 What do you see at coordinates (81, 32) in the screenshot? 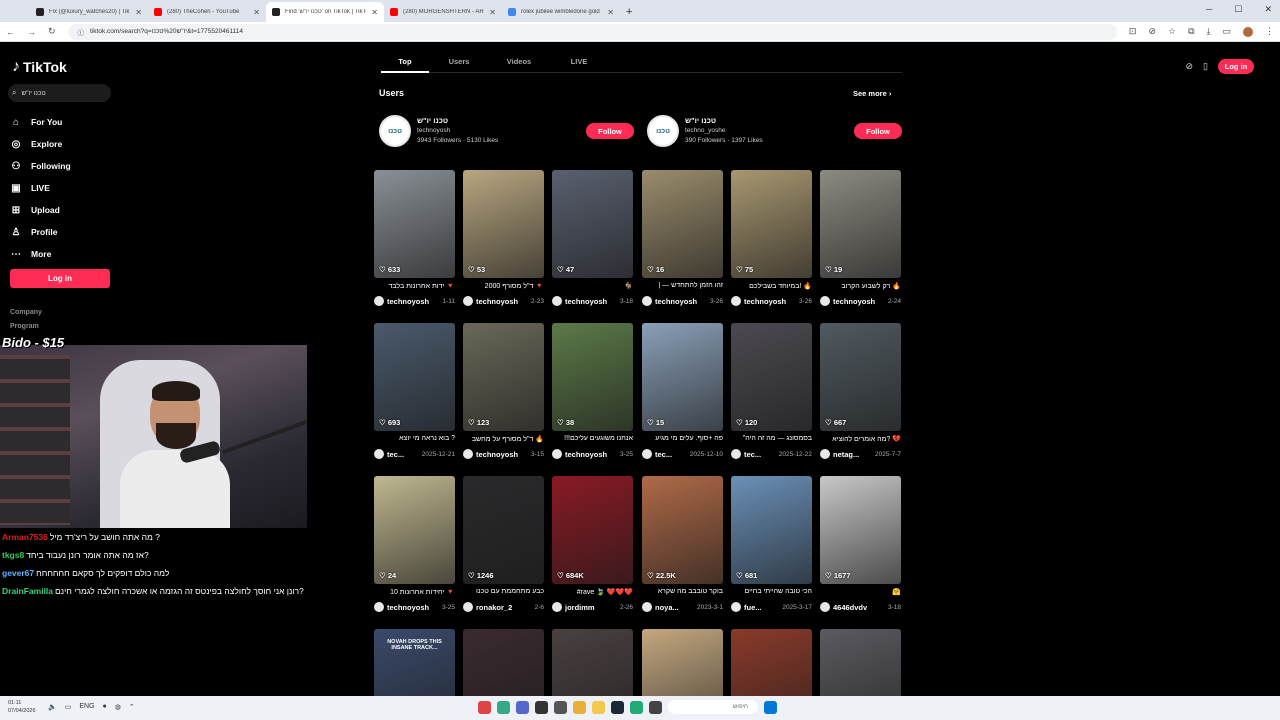
I see `site-info-icon: ⓘ` at bounding box center [81, 32].